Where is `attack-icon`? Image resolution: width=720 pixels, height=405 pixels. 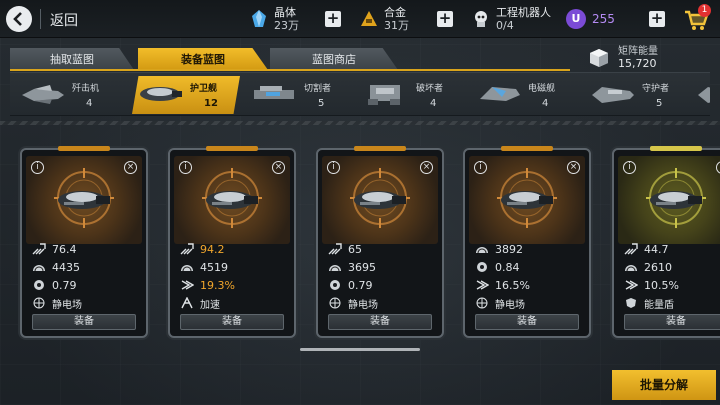
attack-icon is located at coordinates (187, 249).